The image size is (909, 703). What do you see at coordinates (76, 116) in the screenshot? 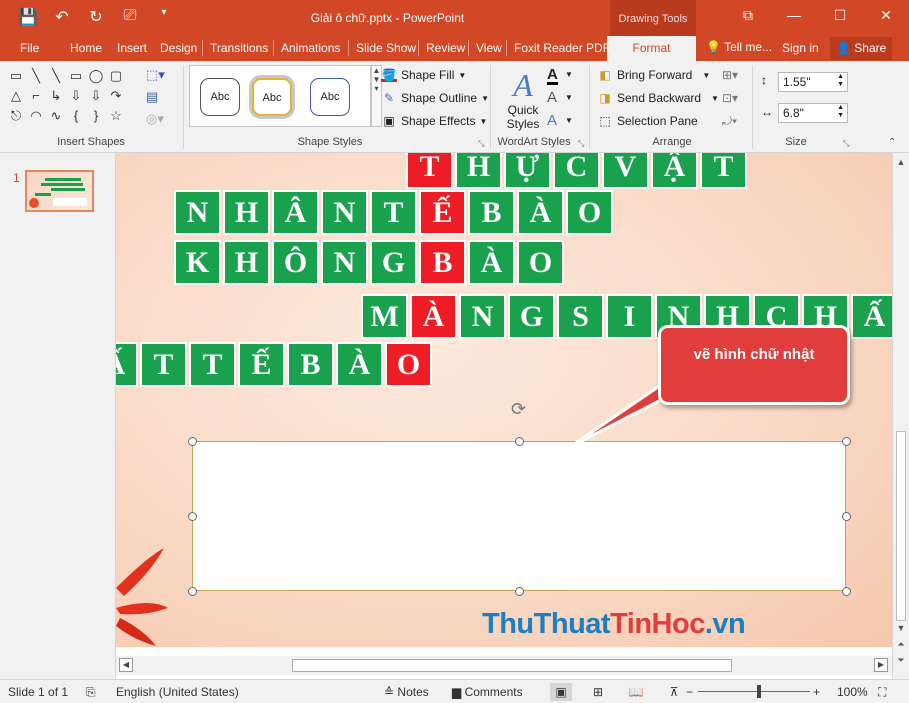
I see `shape-icon: {` at bounding box center [76, 116].